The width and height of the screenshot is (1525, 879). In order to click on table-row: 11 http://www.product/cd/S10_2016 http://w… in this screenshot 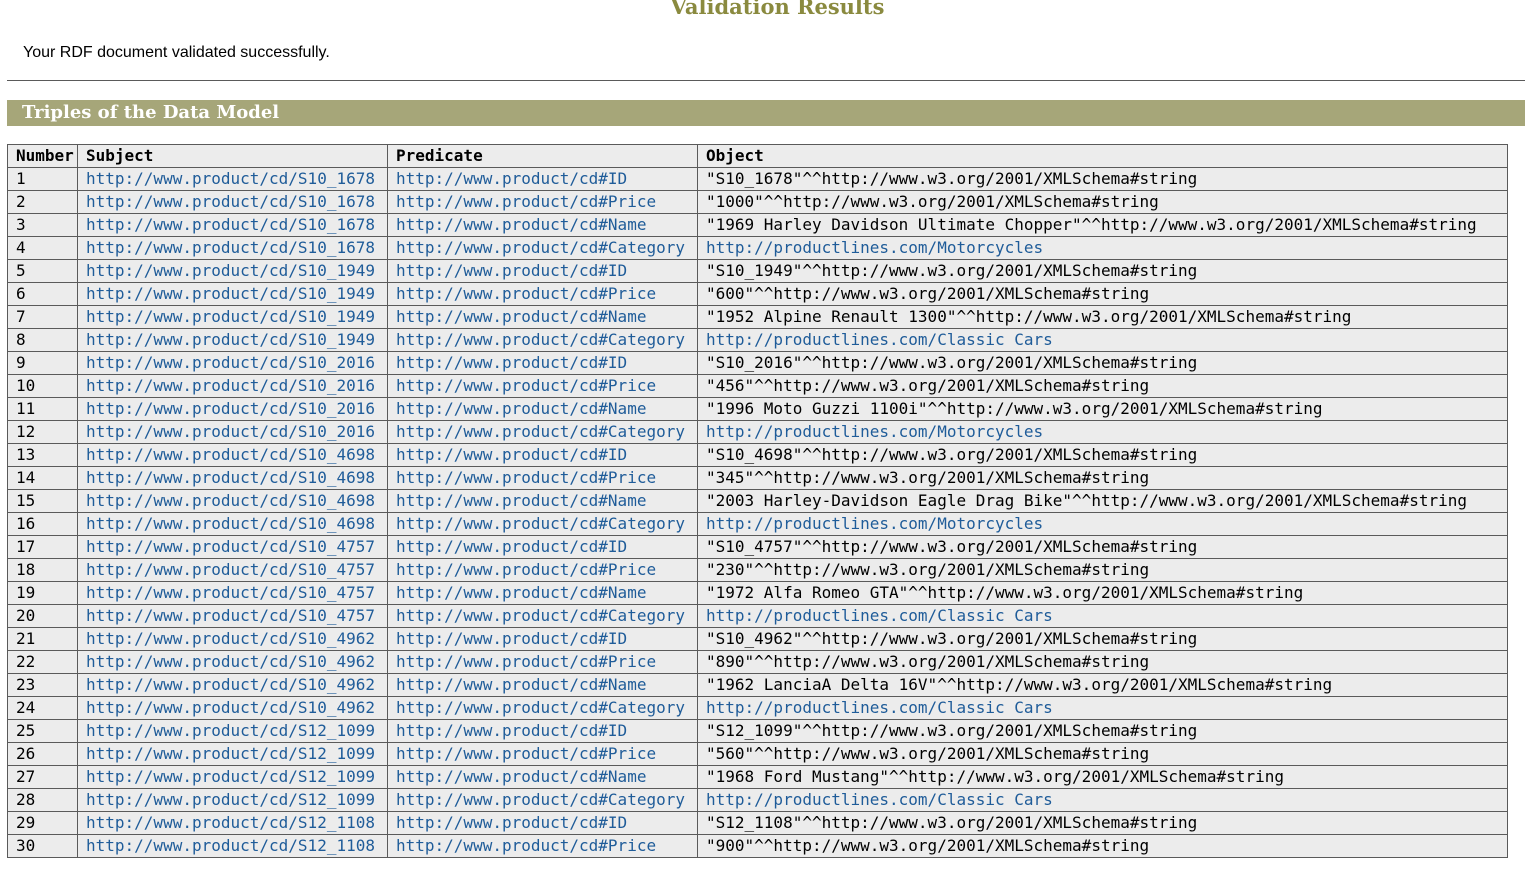, I will do `click(757, 409)`.